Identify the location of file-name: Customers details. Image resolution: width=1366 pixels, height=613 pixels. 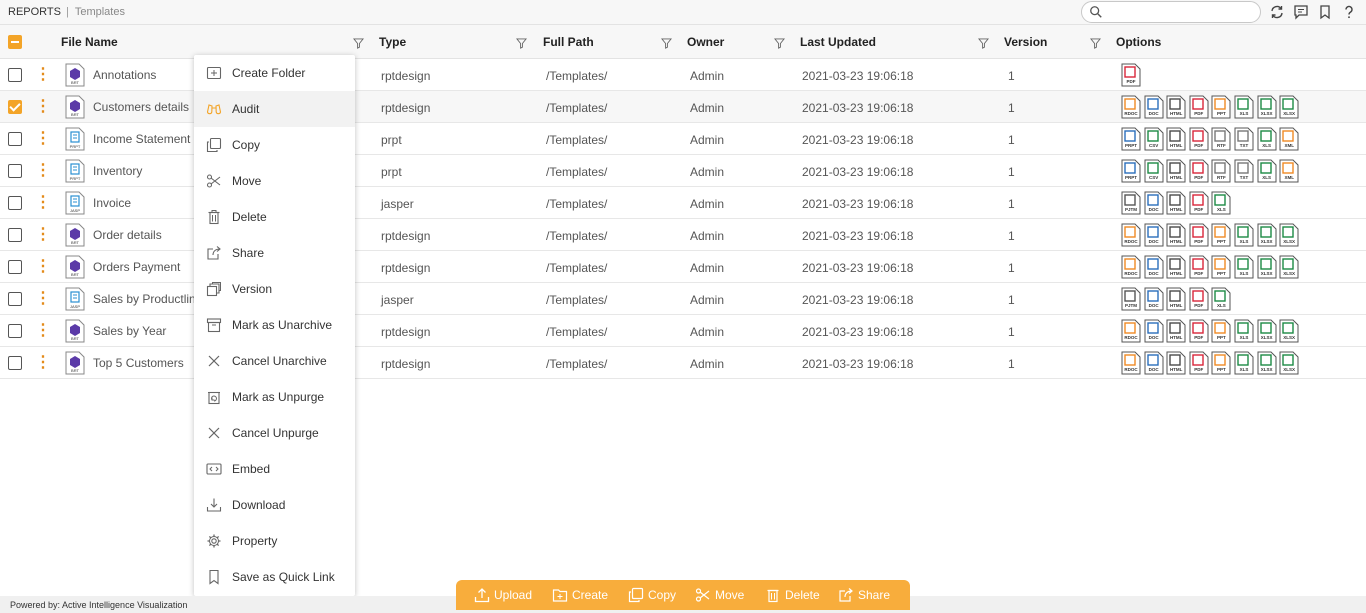
(145, 107).